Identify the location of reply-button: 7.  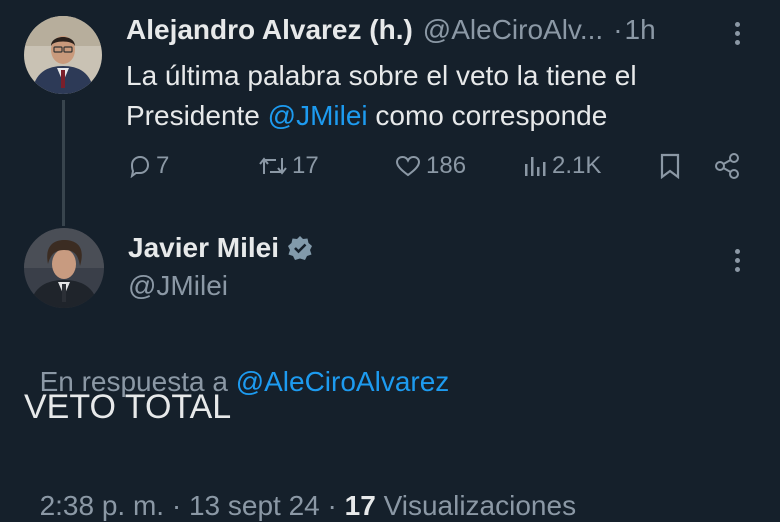
(148, 166).